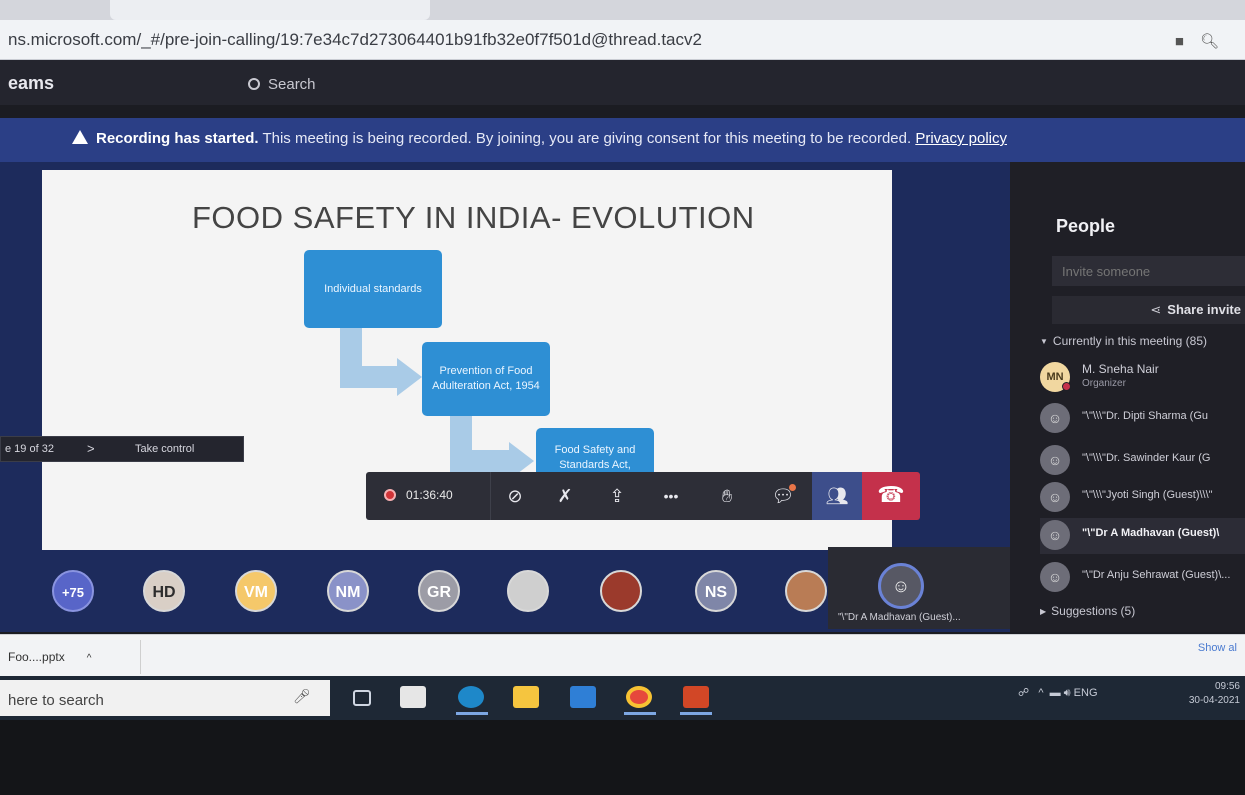 The width and height of the screenshot is (1245, 795). I want to click on taskbar-search-placeholder: here to search, so click(56, 700).